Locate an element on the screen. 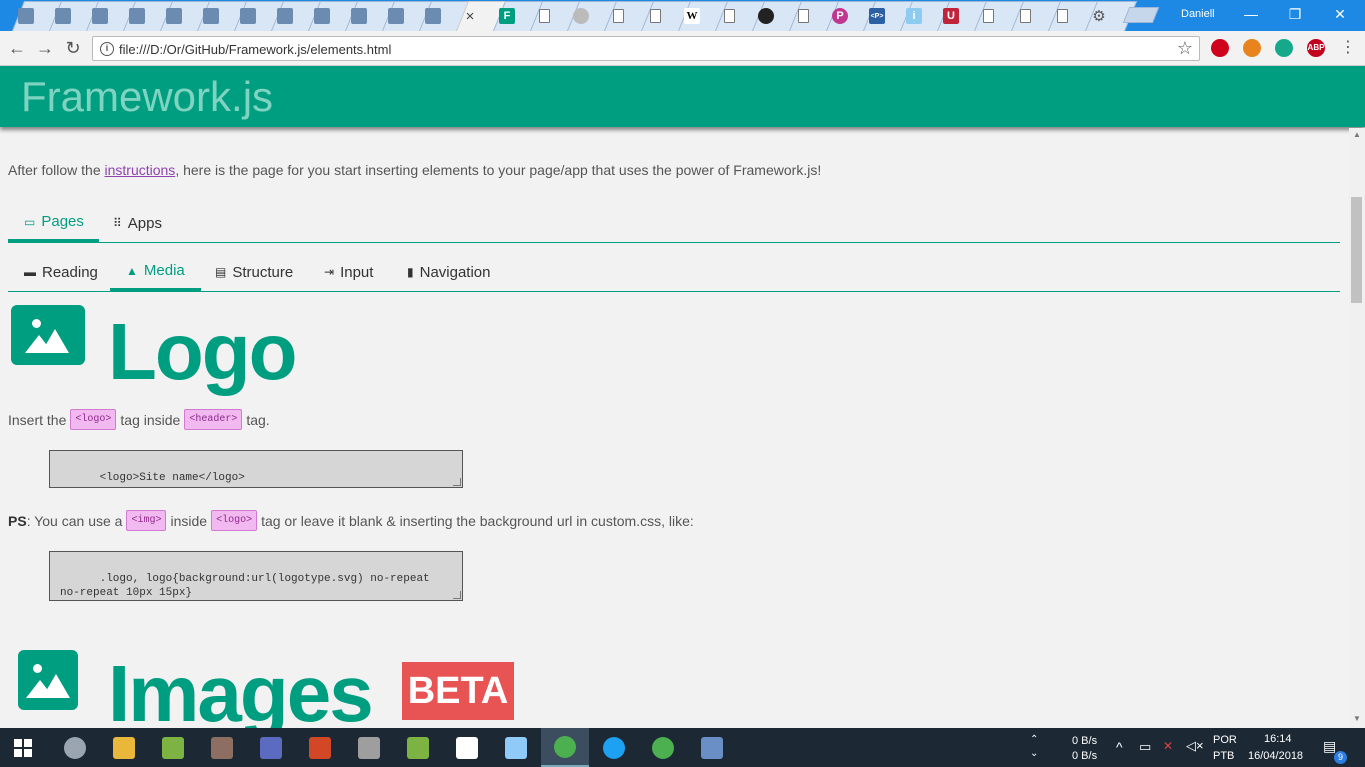  show-hidden-icon: ^ is located at coordinates (1119, 747).